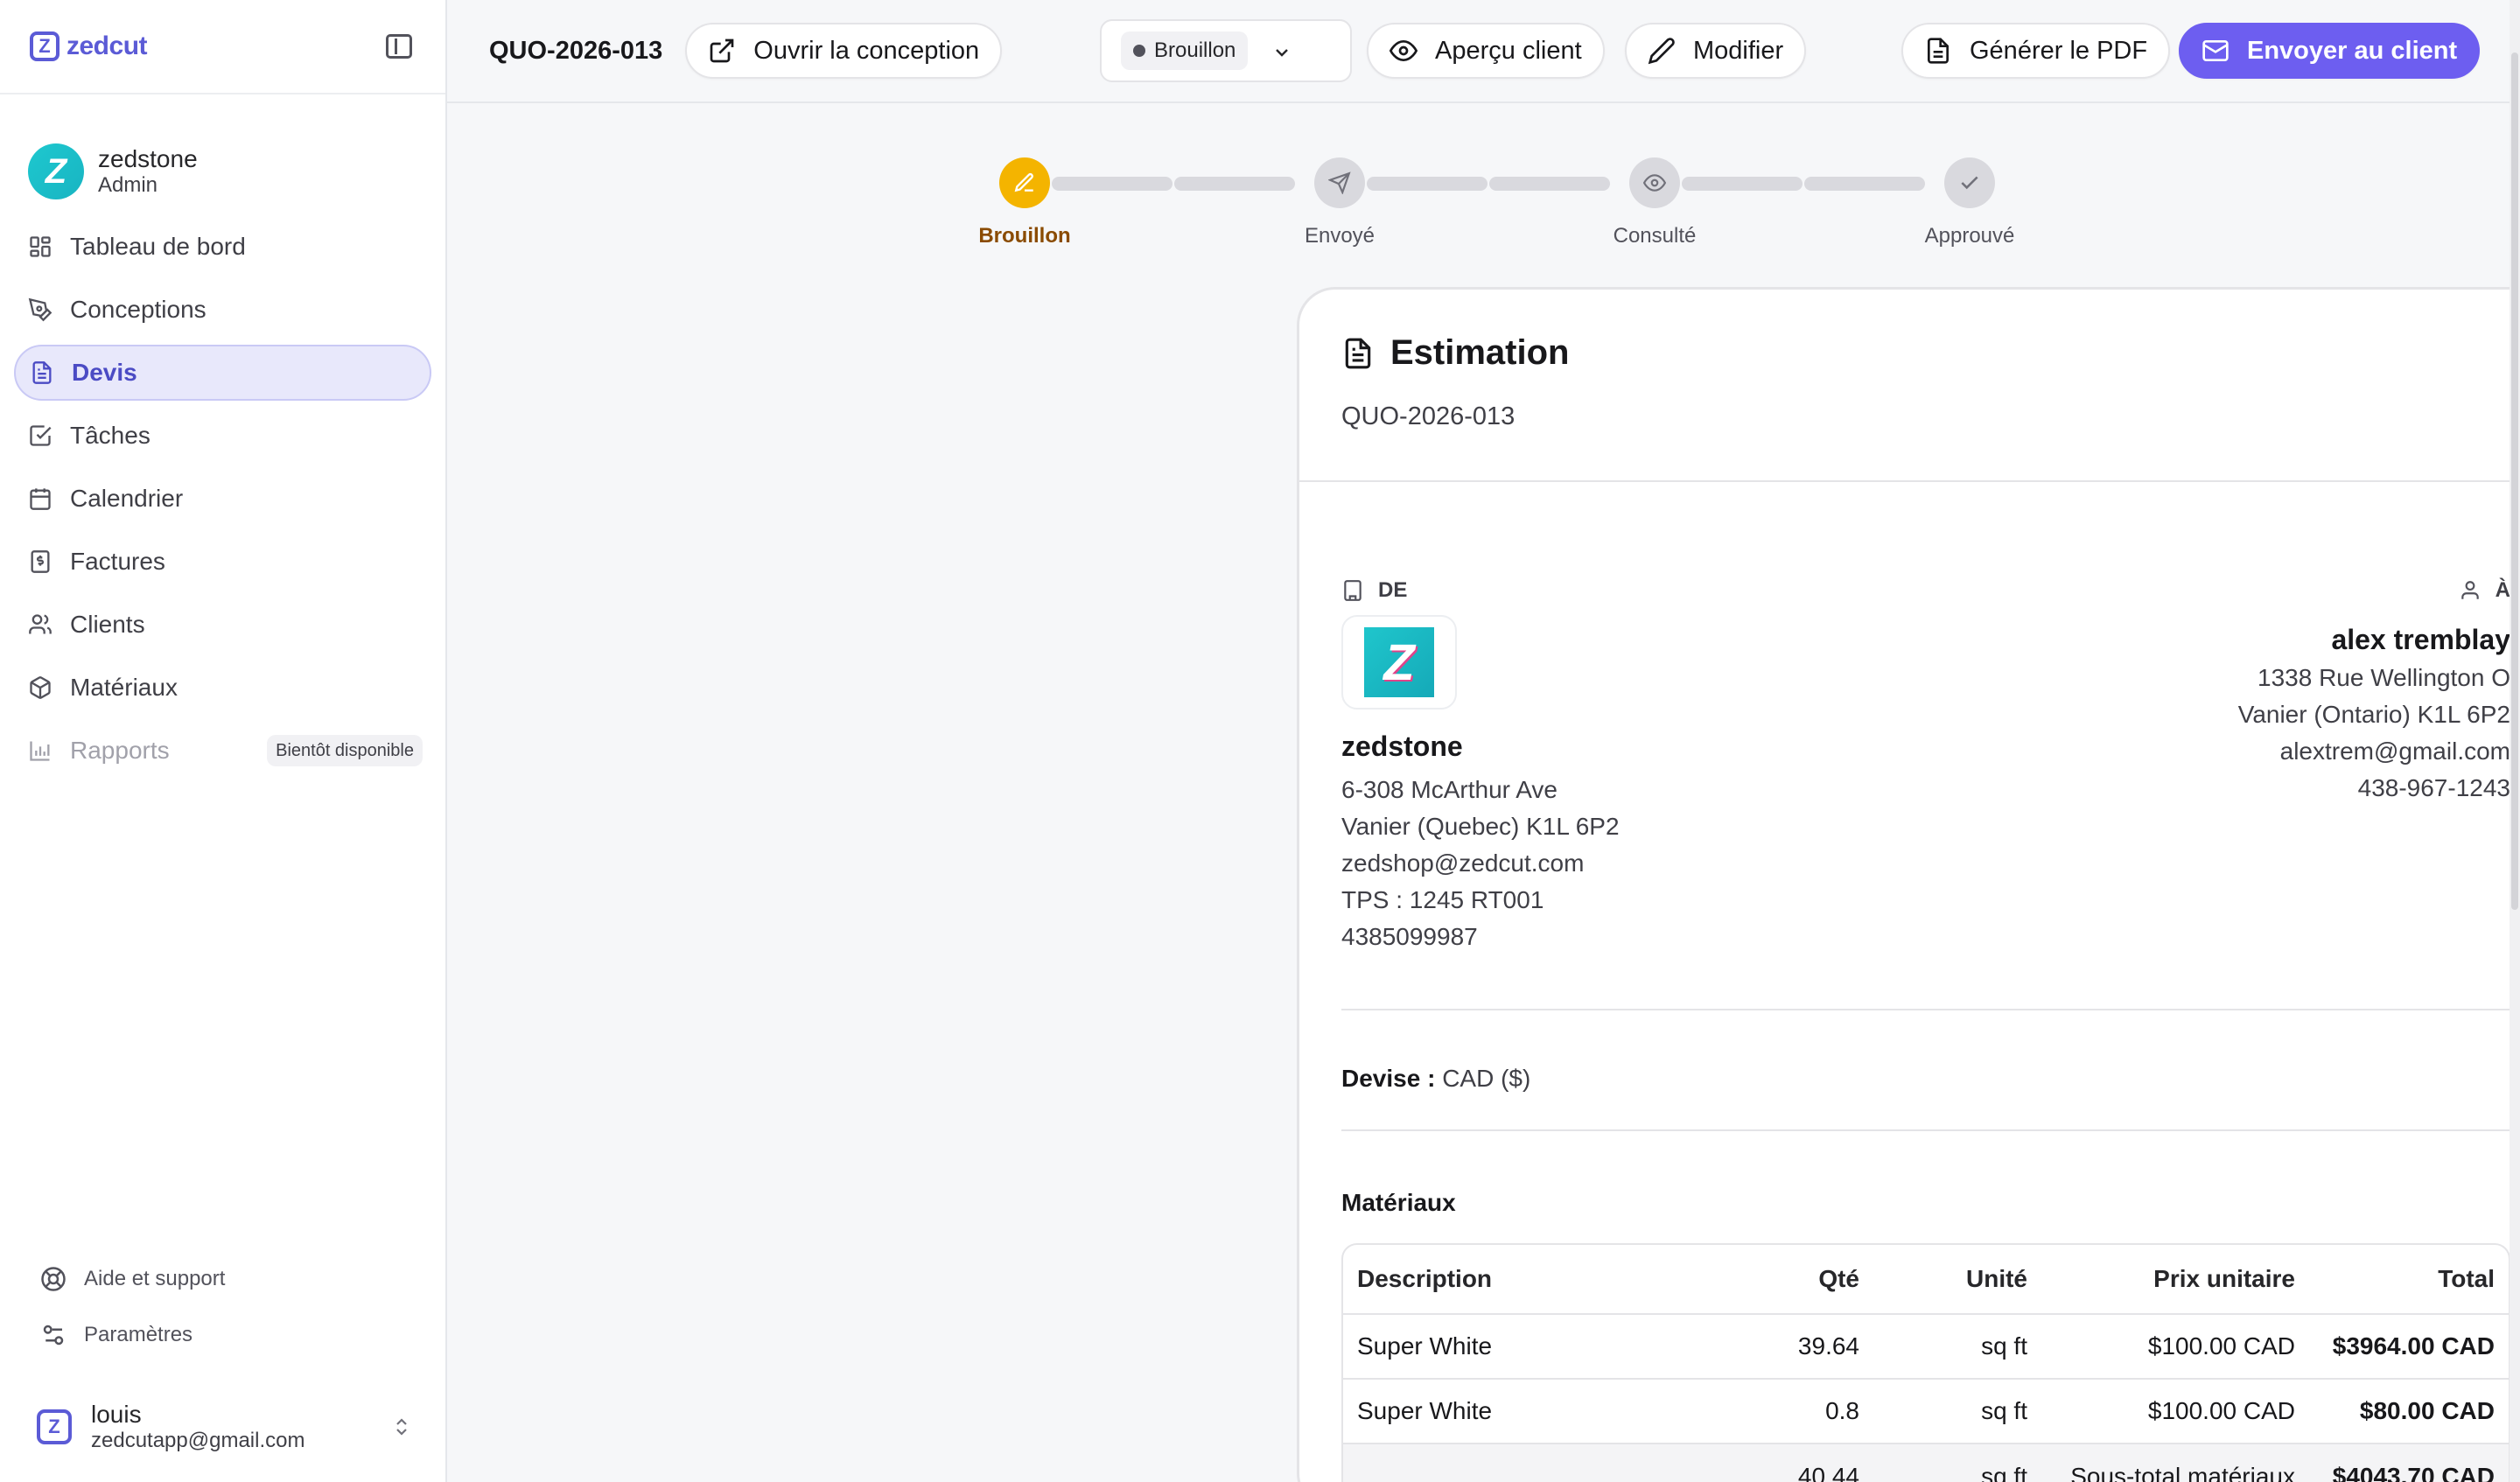 The image size is (2520, 1482). What do you see at coordinates (1226, 50) in the screenshot?
I see `status-select: Brouillon` at bounding box center [1226, 50].